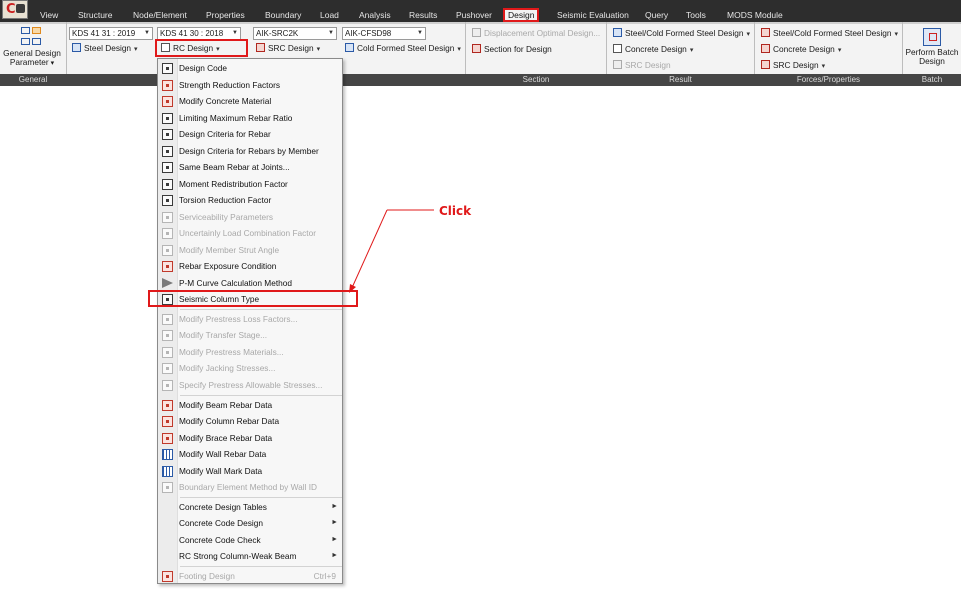 This screenshot has width=961, height=589. I want to click on click-annotation: Click, so click(455, 211).